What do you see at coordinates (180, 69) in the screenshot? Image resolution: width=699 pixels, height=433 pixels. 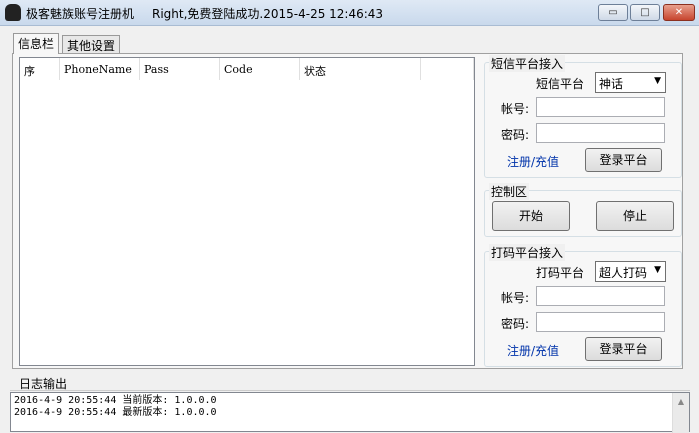 I see `column-header: Pass` at bounding box center [180, 69].